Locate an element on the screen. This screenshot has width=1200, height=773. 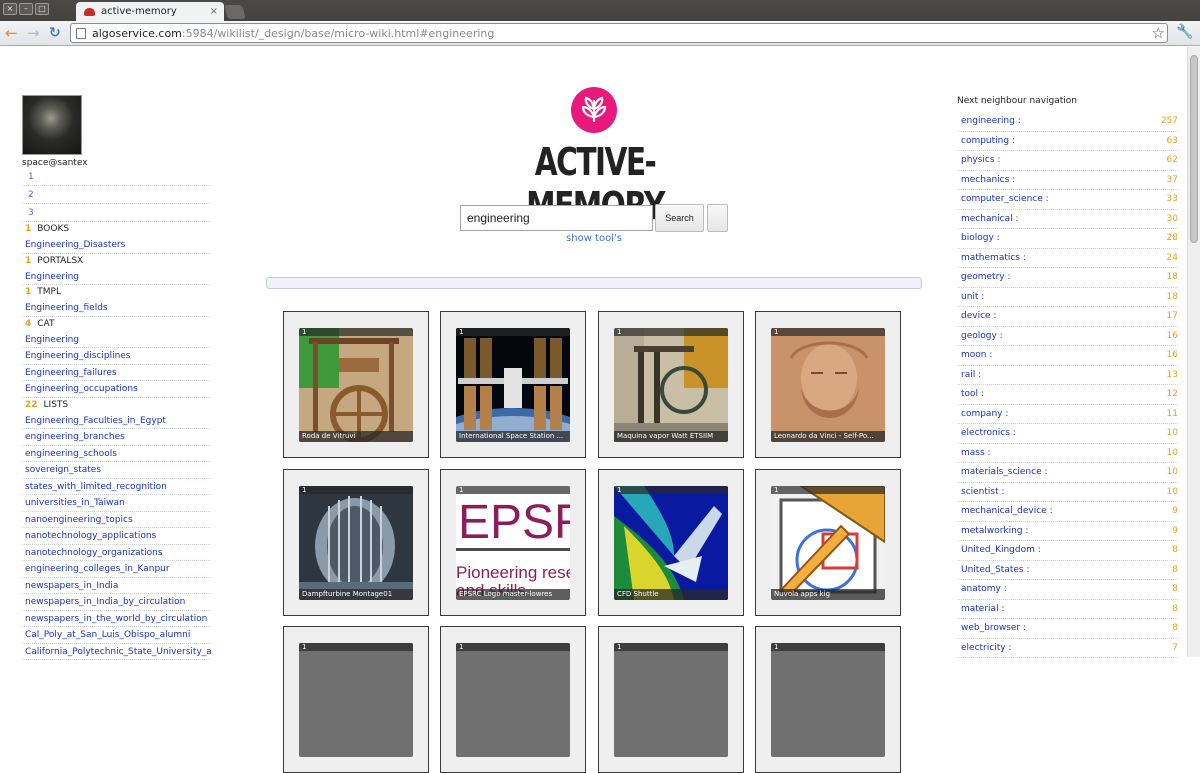
neighbour-nav-label: mathematics : is located at coordinates (993, 258).